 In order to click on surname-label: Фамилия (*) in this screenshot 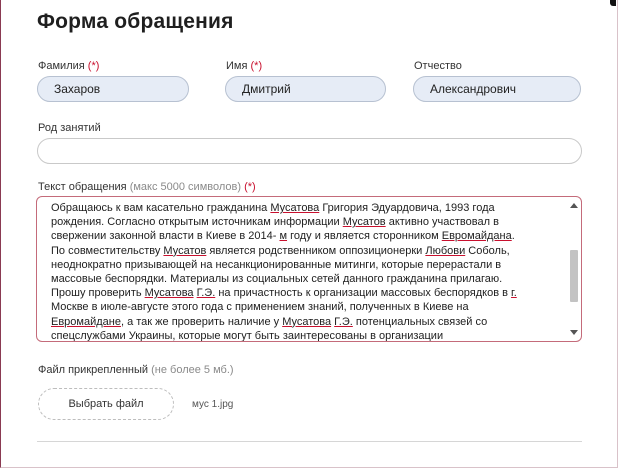, I will do `click(69, 66)`.